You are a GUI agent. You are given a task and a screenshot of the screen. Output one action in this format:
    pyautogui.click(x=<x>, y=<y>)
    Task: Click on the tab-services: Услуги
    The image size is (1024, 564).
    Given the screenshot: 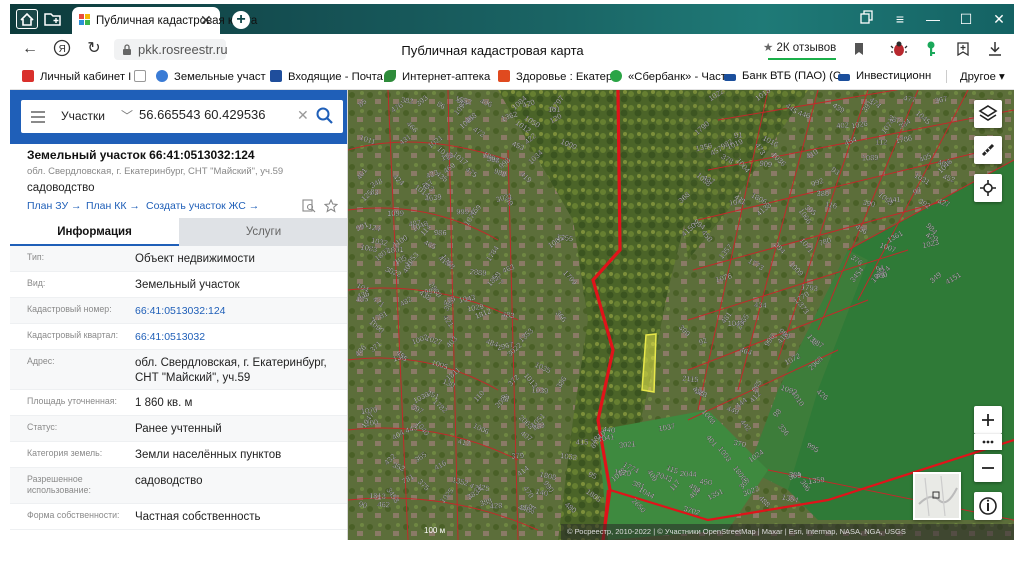 What is the action you would take?
    pyautogui.click(x=263, y=232)
    